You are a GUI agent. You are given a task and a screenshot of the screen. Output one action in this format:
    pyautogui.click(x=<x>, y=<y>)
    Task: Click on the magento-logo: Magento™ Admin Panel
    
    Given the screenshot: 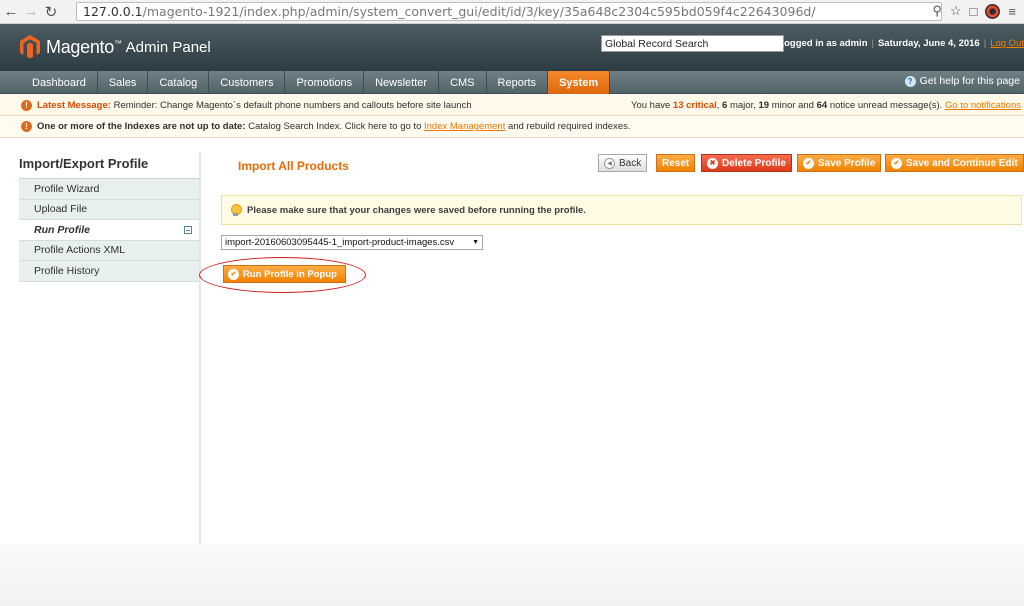 What is the action you would take?
    pyautogui.click(x=115, y=47)
    